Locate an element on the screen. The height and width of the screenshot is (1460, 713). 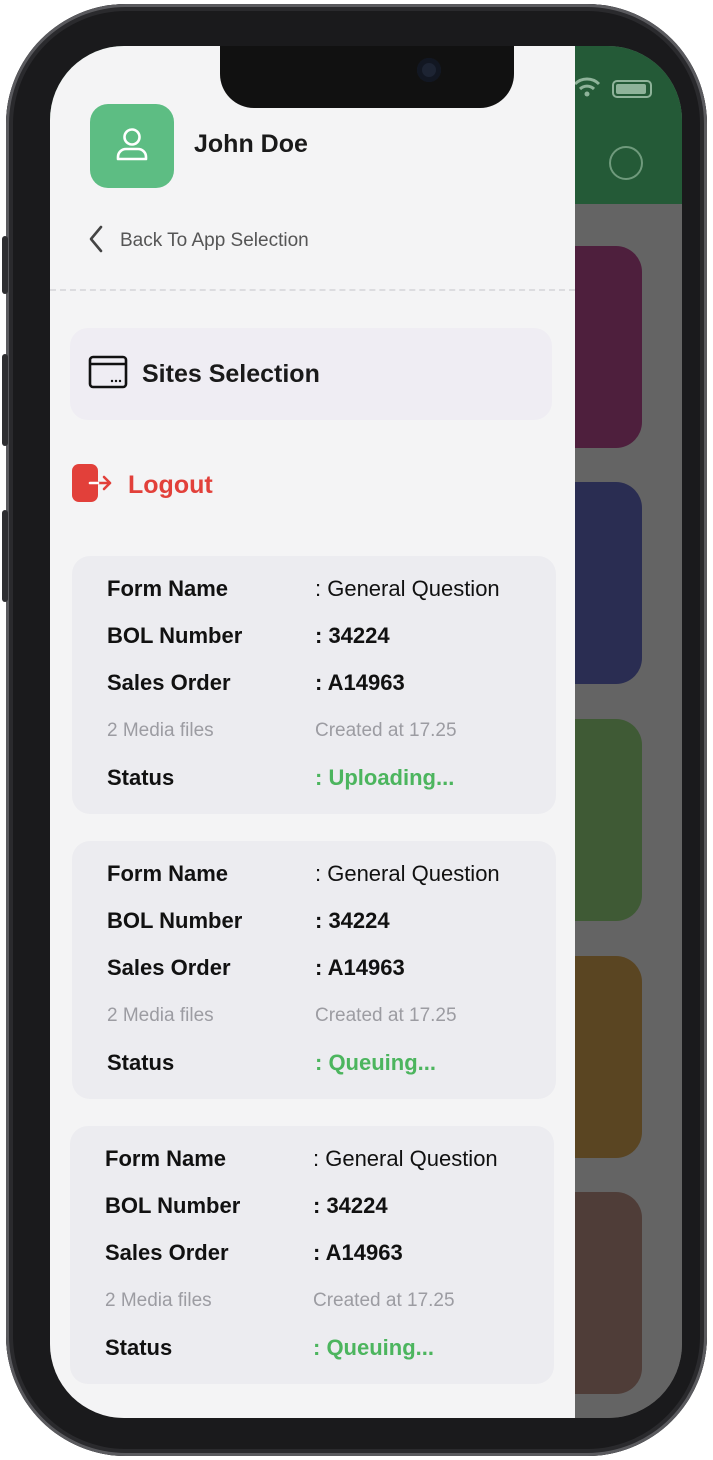
sites-selection-label: Sites Selection is located at coordinates (231, 373).